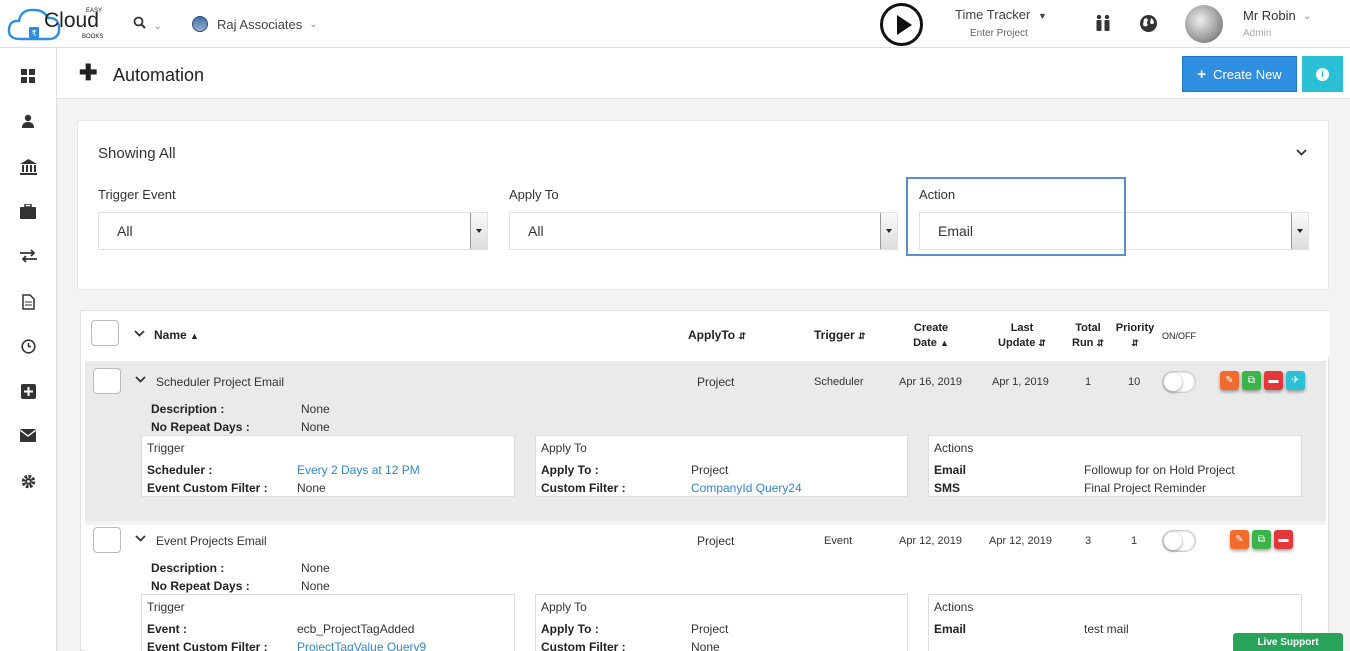 This screenshot has width=1350, height=651. What do you see at coordinates (993, 14) in the screenshot?
I see `time-tracker-label: Time Tracker` at bounding box center [993, 14].